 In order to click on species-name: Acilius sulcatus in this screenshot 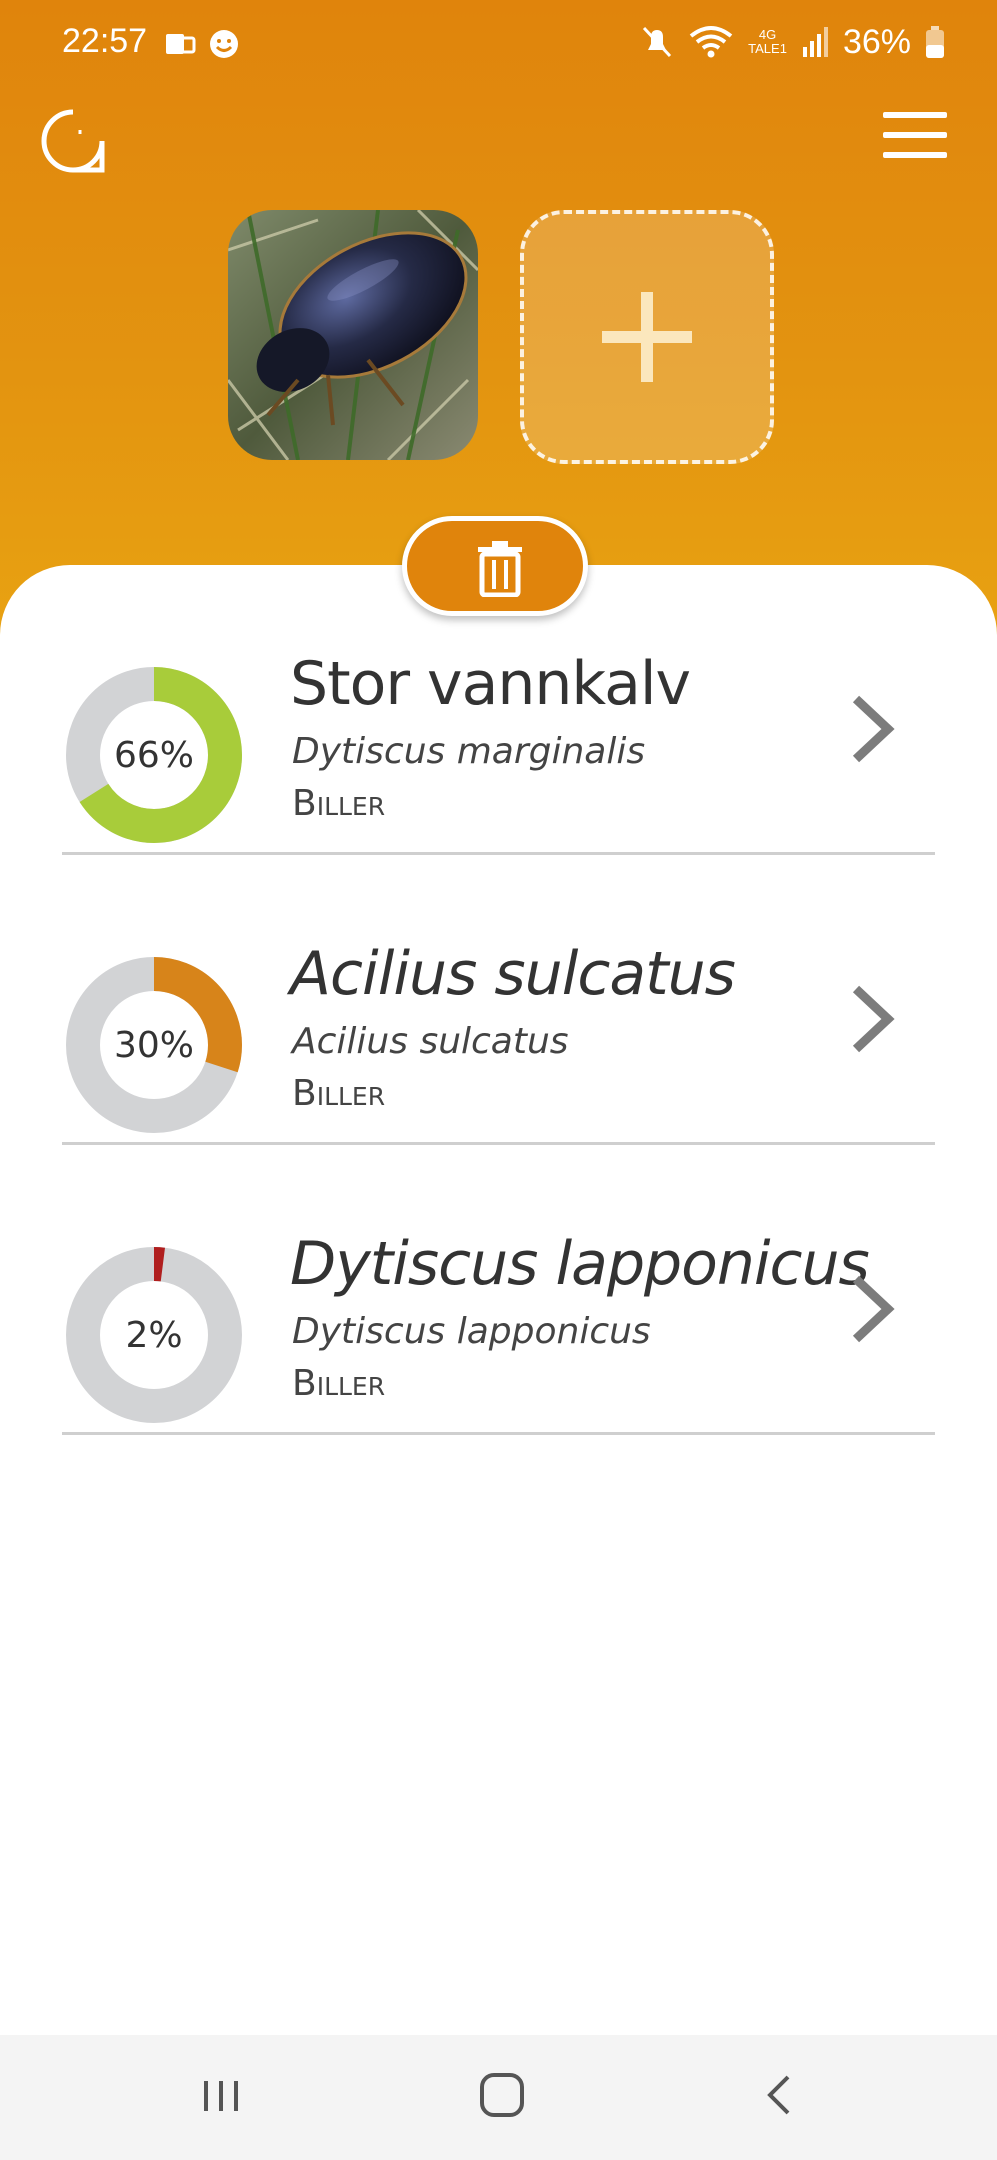, I will do `click(513, 974)`.